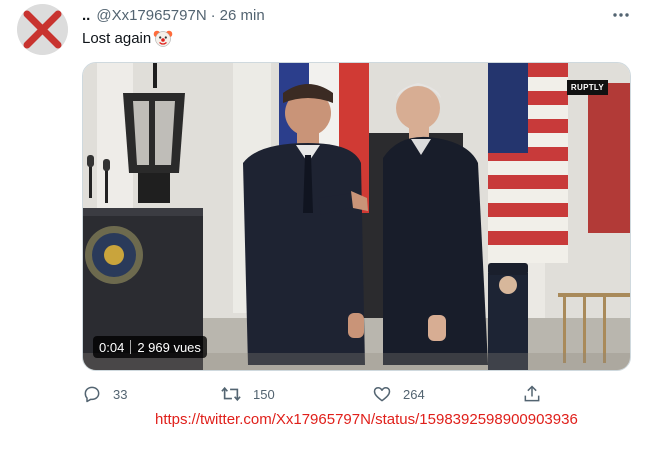 This screenshot has width=650, height=451. I want to click on more-options-button, so click(621, 15).